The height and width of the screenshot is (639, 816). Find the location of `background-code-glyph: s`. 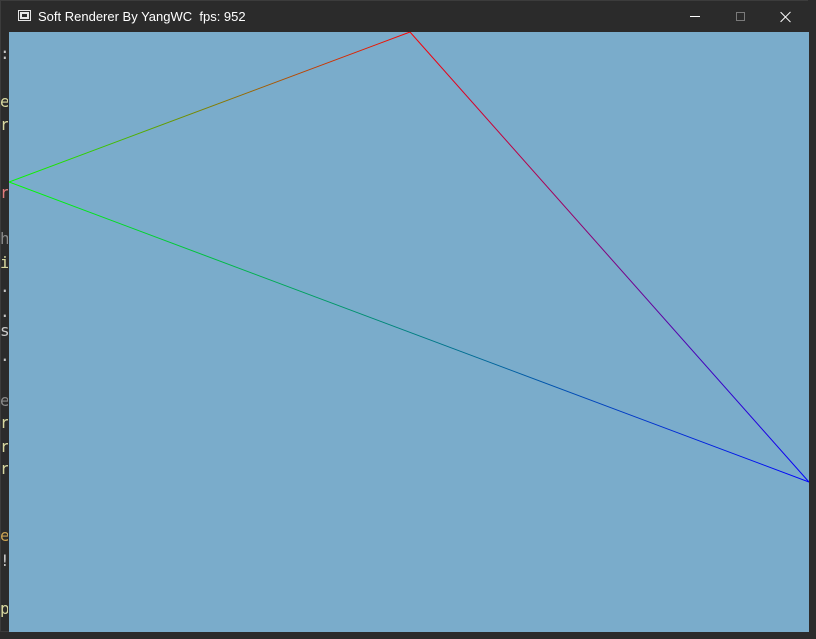

background-code-glyph: s is located at coordinates (4, 331).